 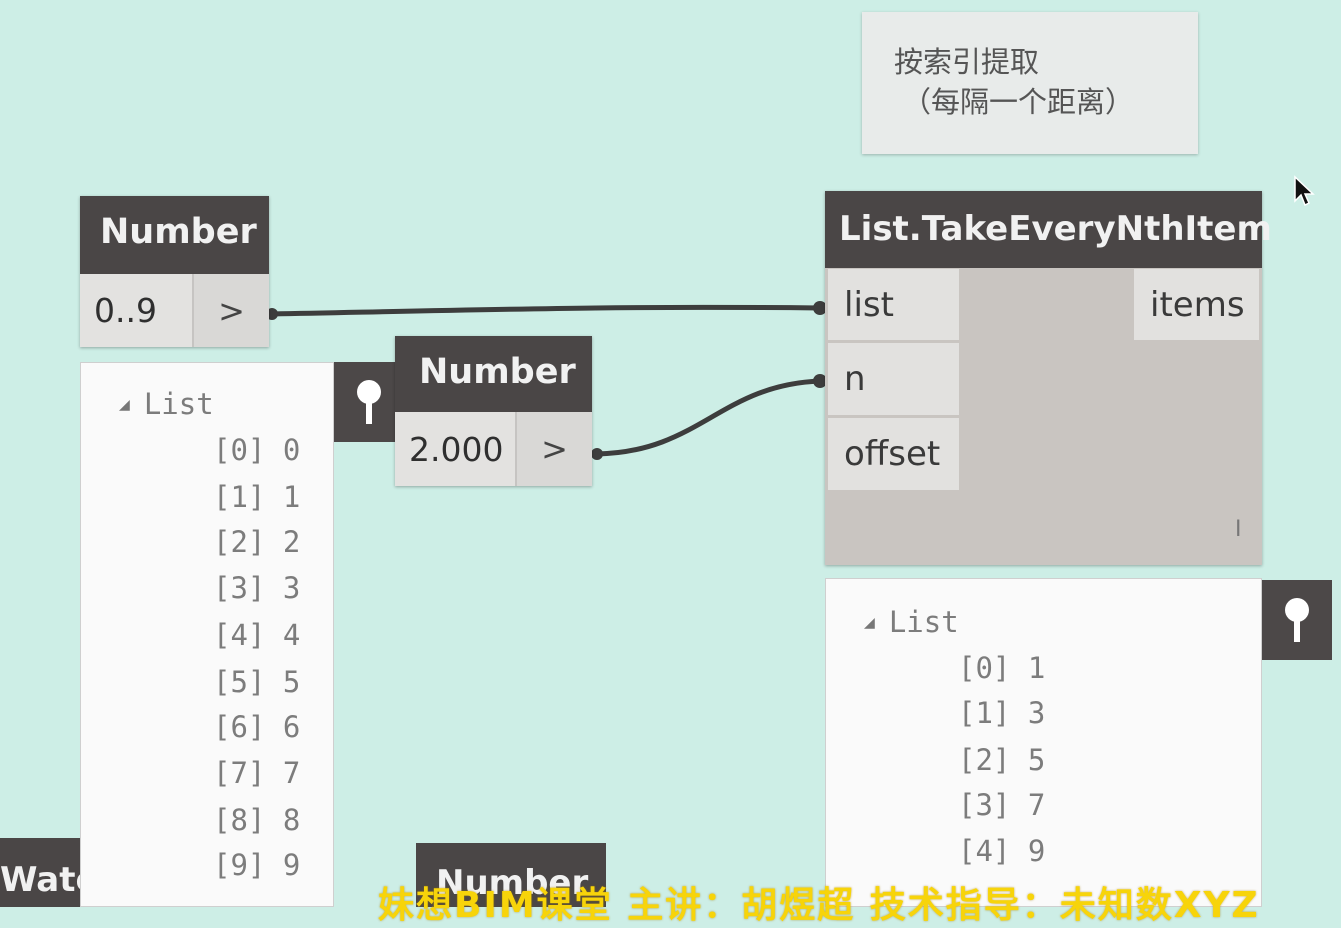 I want to click on pin-button-left, so click(x=369, y=402).